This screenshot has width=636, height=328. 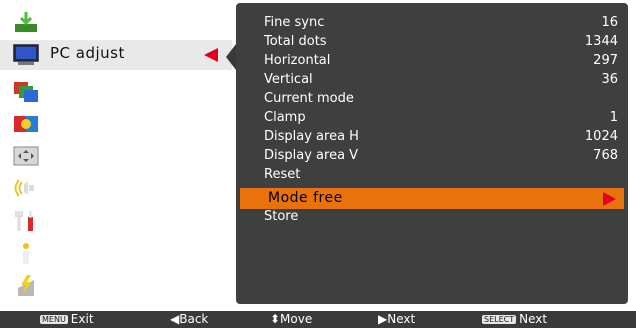 What do you see at coordinates (24, 188) in the screenshot?
I see `sound-icon` at bounding box center [24, 188].